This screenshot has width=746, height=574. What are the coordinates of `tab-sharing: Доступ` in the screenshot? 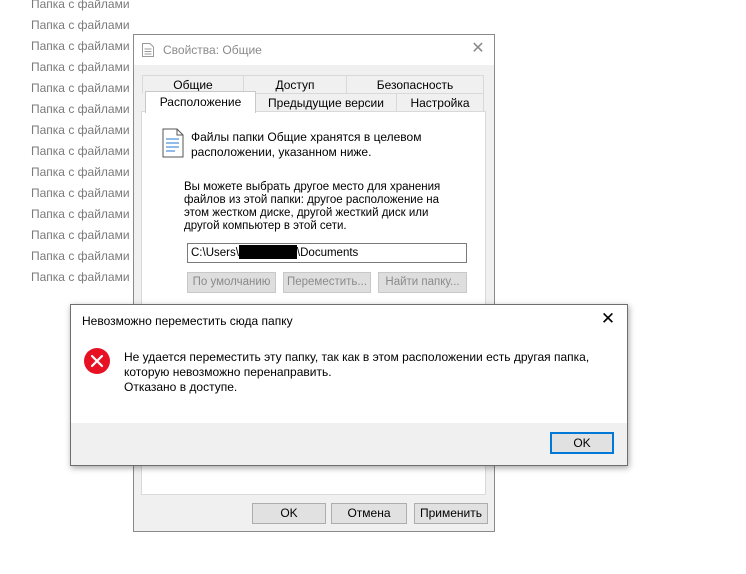 It's located at (295, 84).